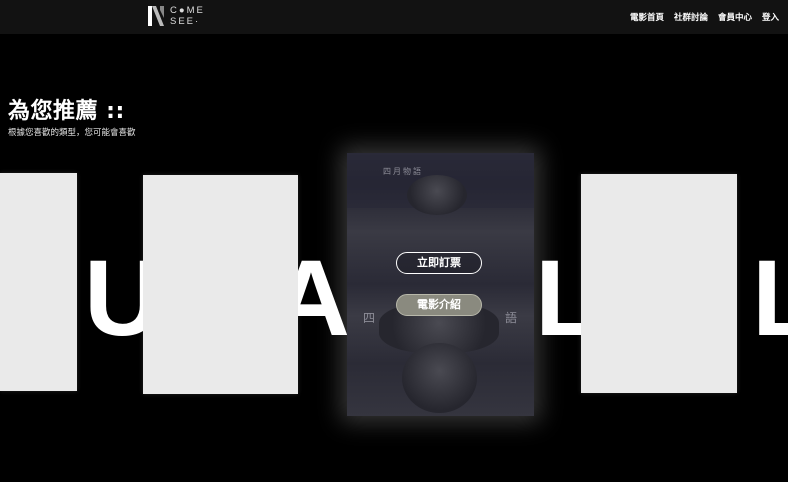 The height and width of the screenshot is (482, 788). What do you see at coordinates (440, 284) in the screenshot?
I see `featured-movie-card: 四月物語 四 語 立即訂票 電影介紹` at bounding box center [440, 284].